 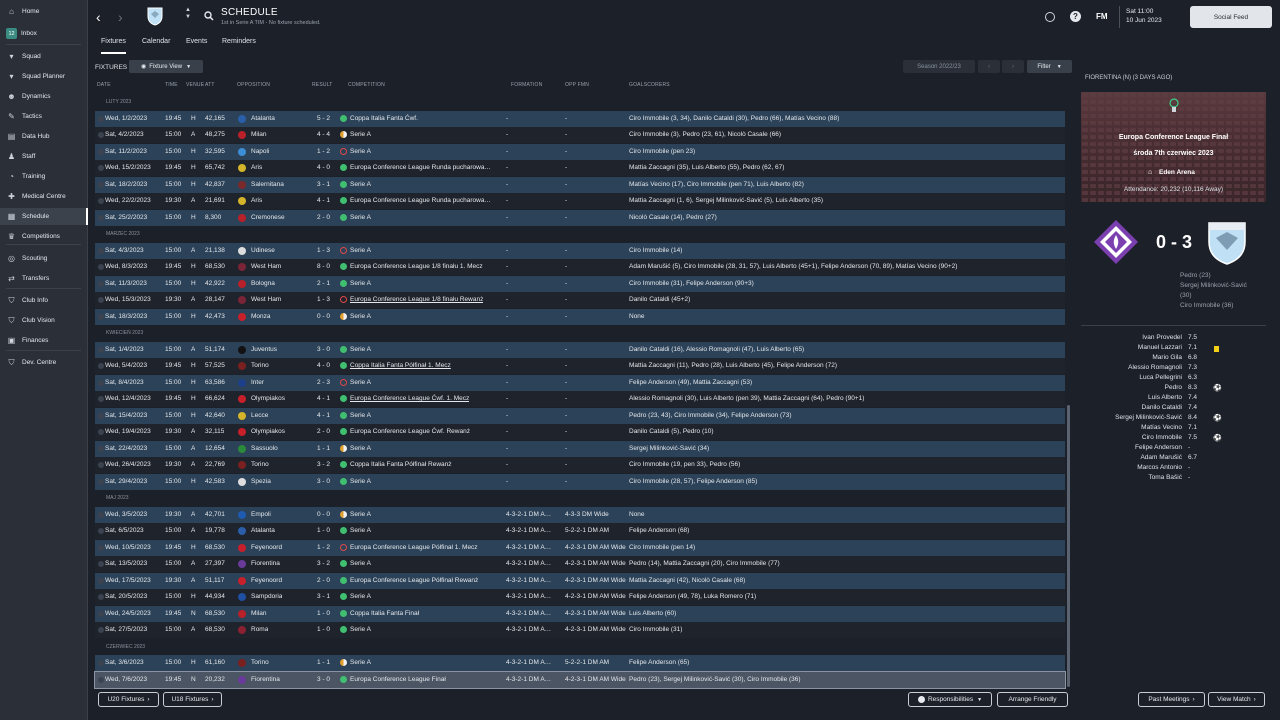 I want to click on lineup-row: Felipe Anderson -, so click(x=1172, y=449).